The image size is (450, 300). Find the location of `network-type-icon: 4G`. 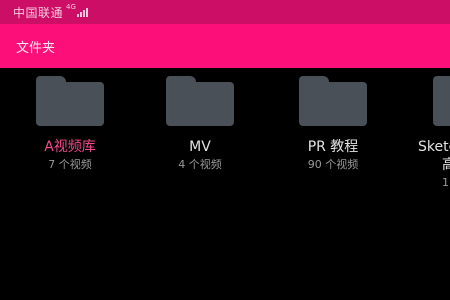

network-type-icon: 4G is located at coordinates (71, 6).